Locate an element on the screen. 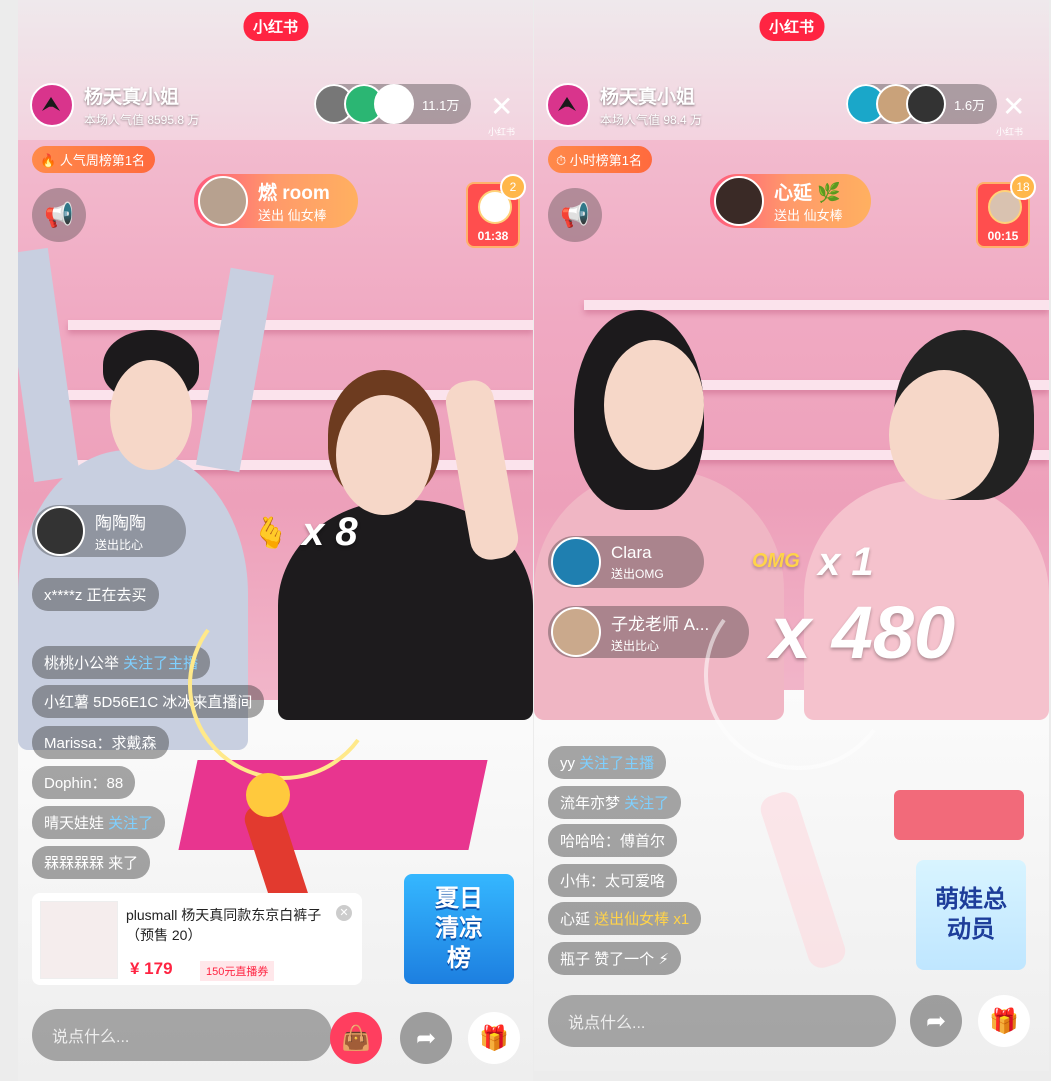  rank-badge: 🔥 人气周榜第1名 is located at coordinates (94, 159).